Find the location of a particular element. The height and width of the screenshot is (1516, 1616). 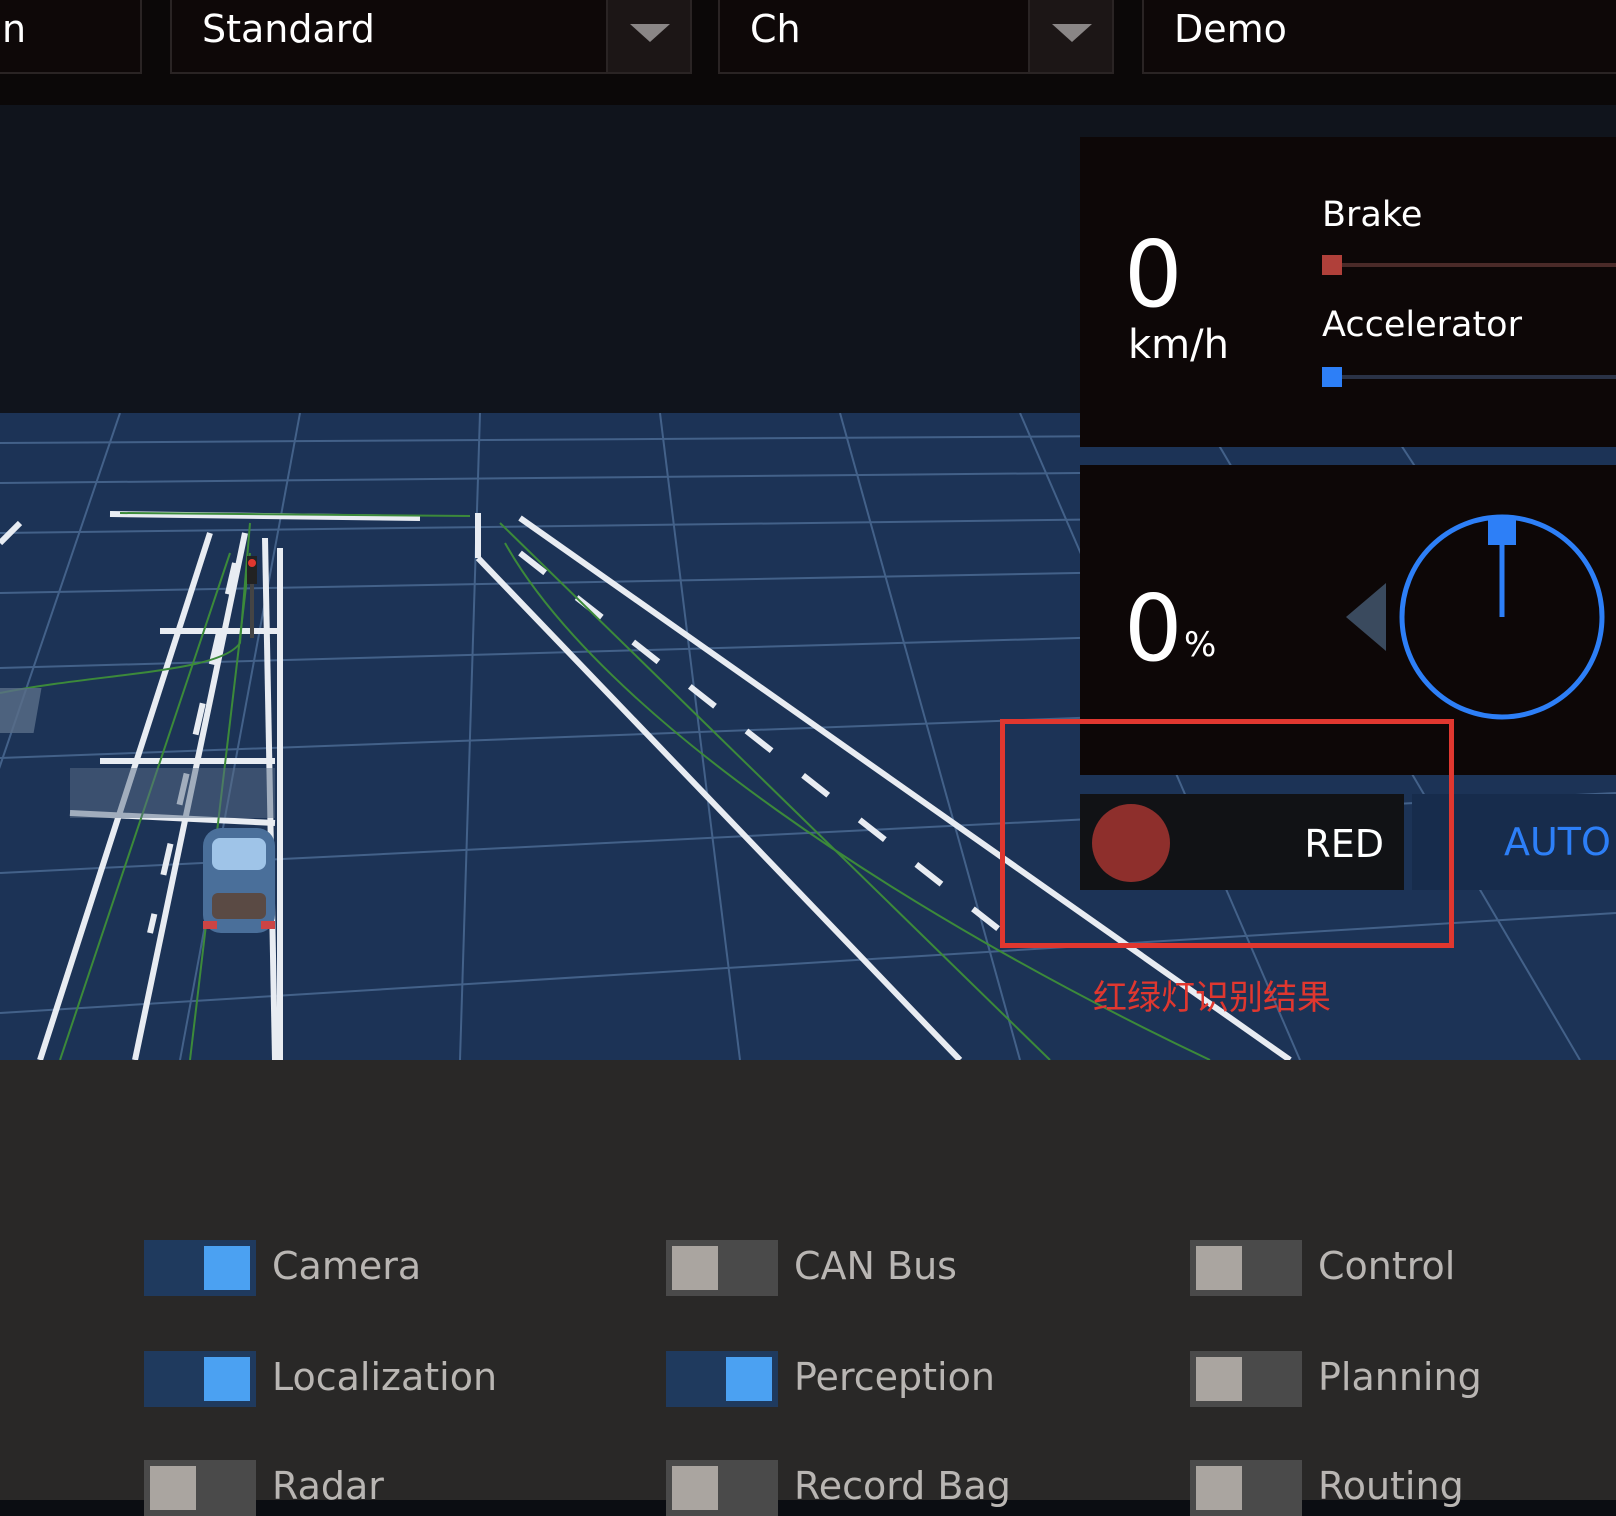

vehicle-dropdown-button is located at coordinates (648, 36).